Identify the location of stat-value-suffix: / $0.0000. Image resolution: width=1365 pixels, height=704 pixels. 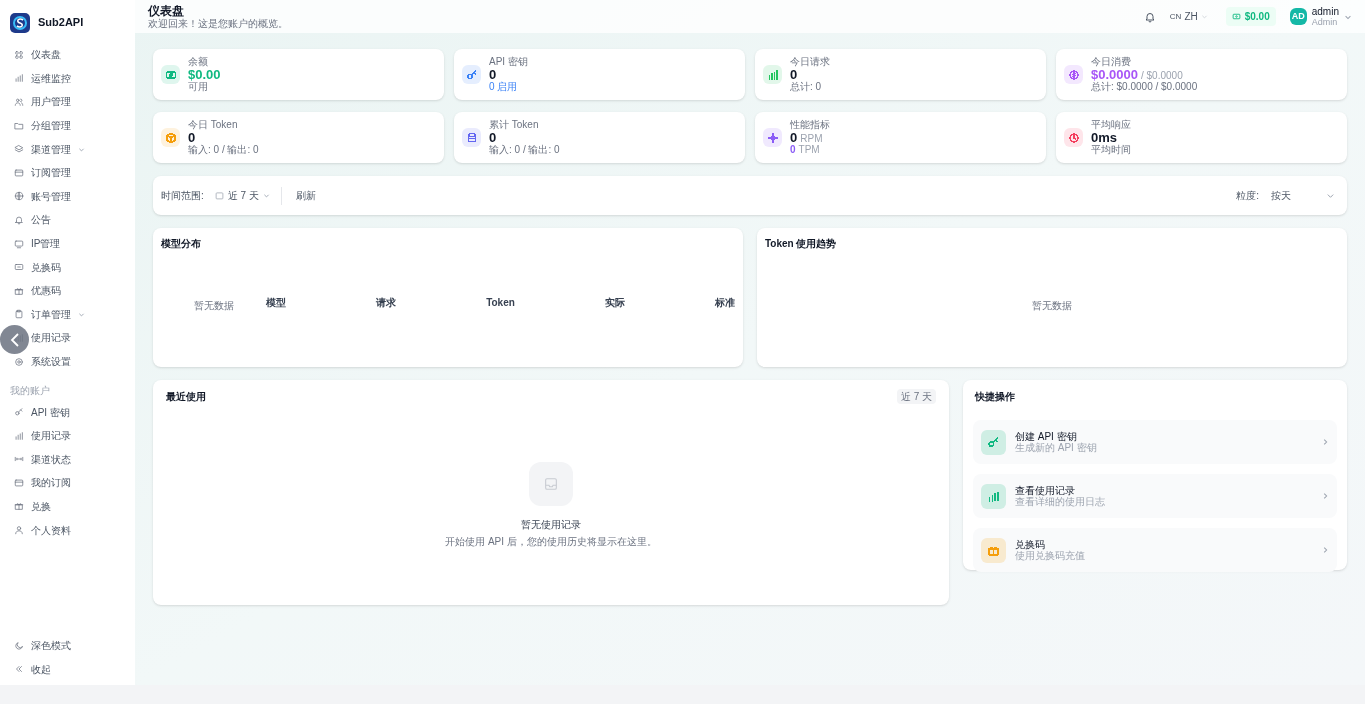
(1162, 76).